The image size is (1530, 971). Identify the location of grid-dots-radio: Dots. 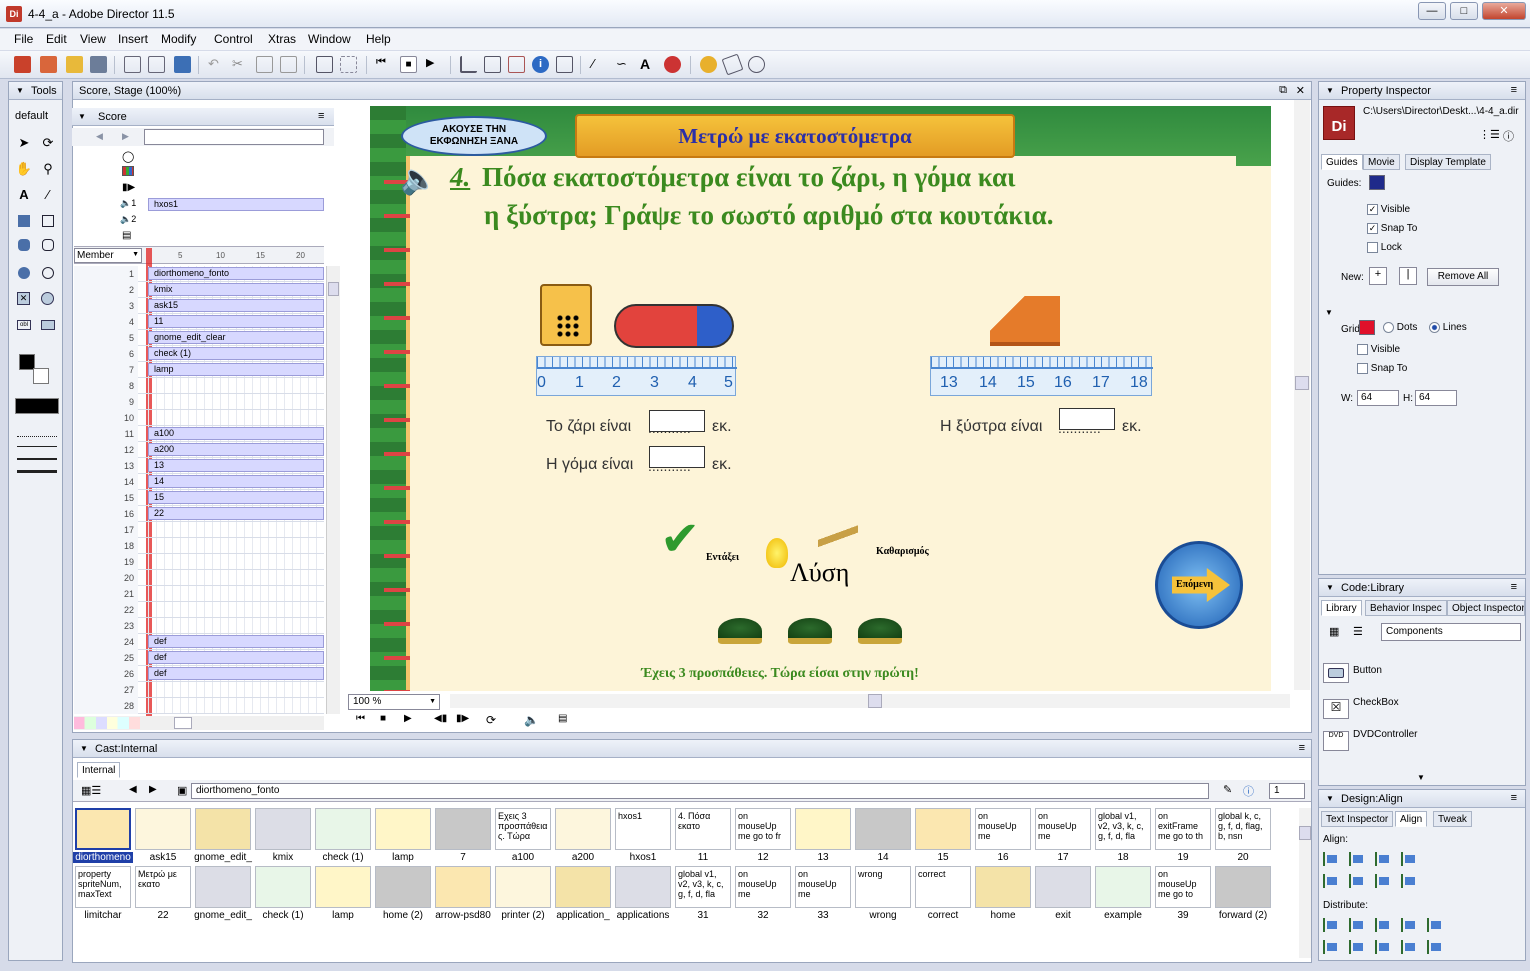
(1400, 327).